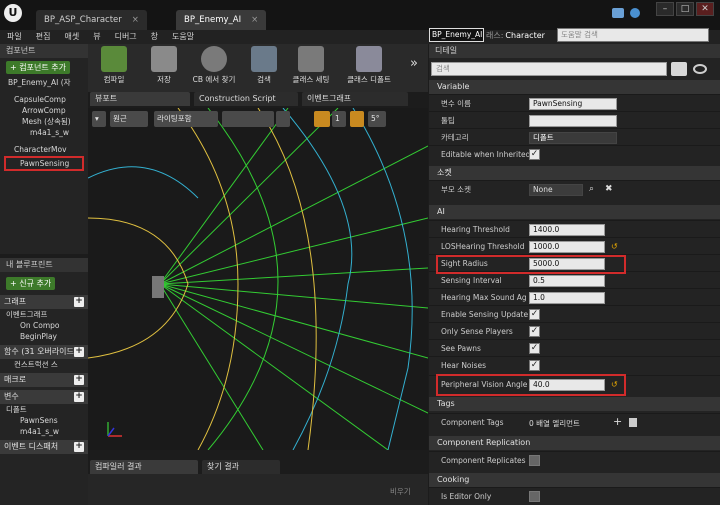 The width and height of the screenshot is (720, 505). I want to click on only-sense-players-checkbox: ✓, so click(534, 331).